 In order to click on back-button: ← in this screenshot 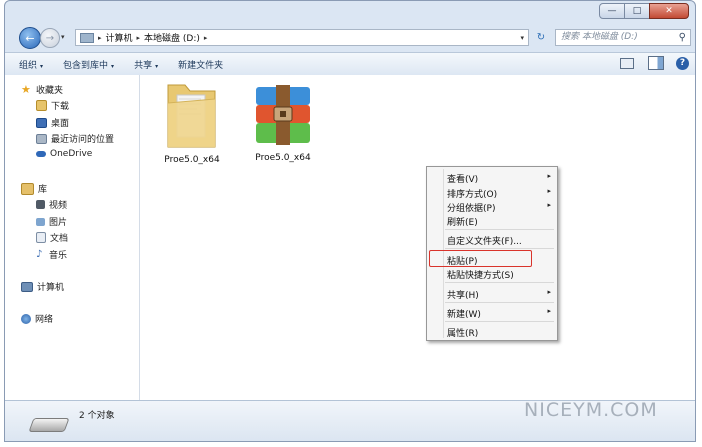, I will do `click(30, 38)`.